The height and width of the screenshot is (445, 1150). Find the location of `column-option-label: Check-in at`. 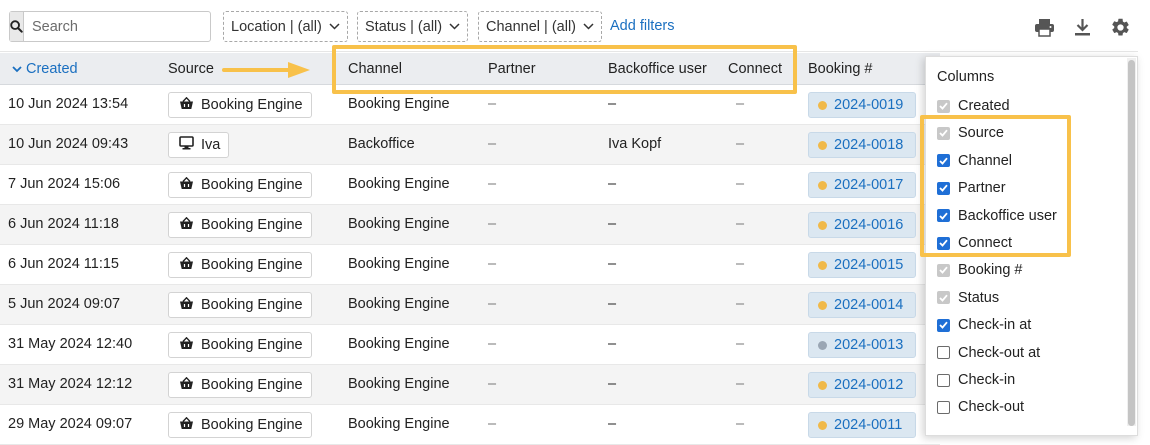

column-option-label: Check-in at is located at coordinates (995, 325).